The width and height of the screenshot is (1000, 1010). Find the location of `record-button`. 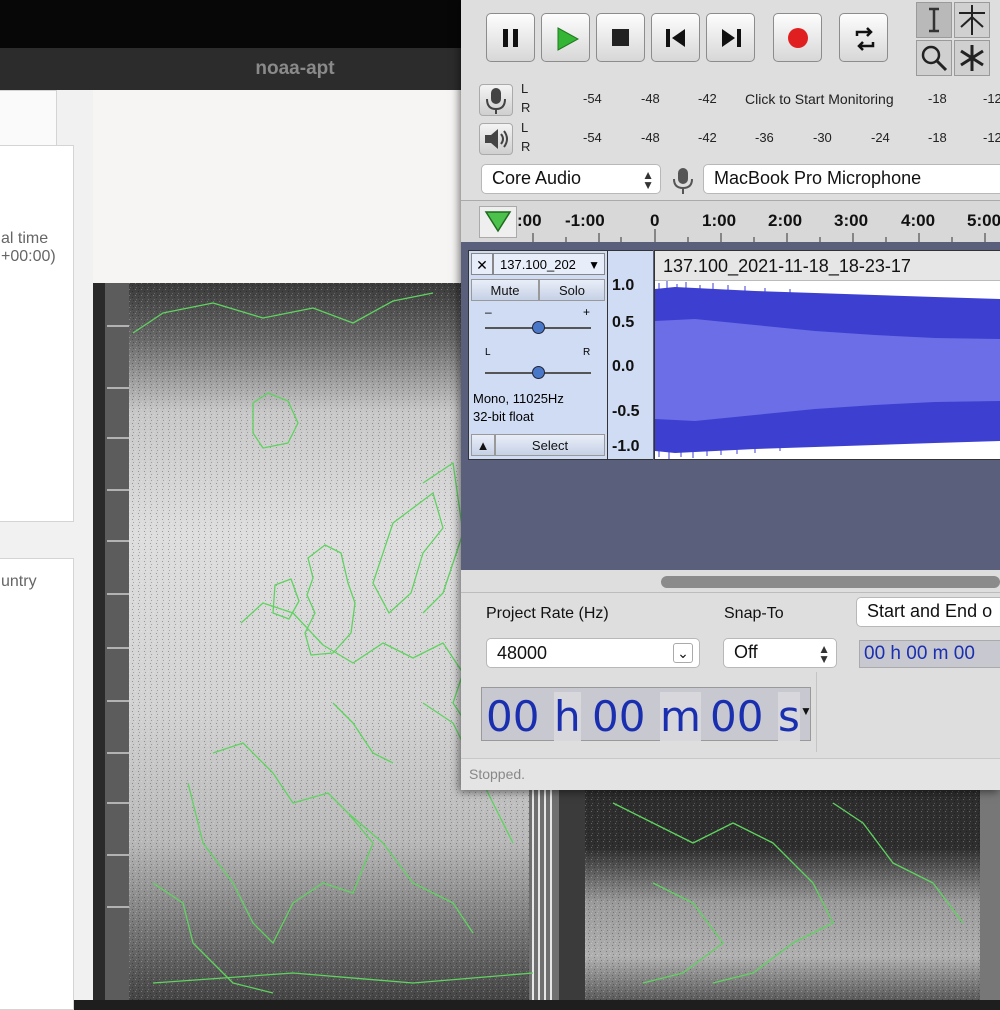

record-button is located at coordinates (797, 37).